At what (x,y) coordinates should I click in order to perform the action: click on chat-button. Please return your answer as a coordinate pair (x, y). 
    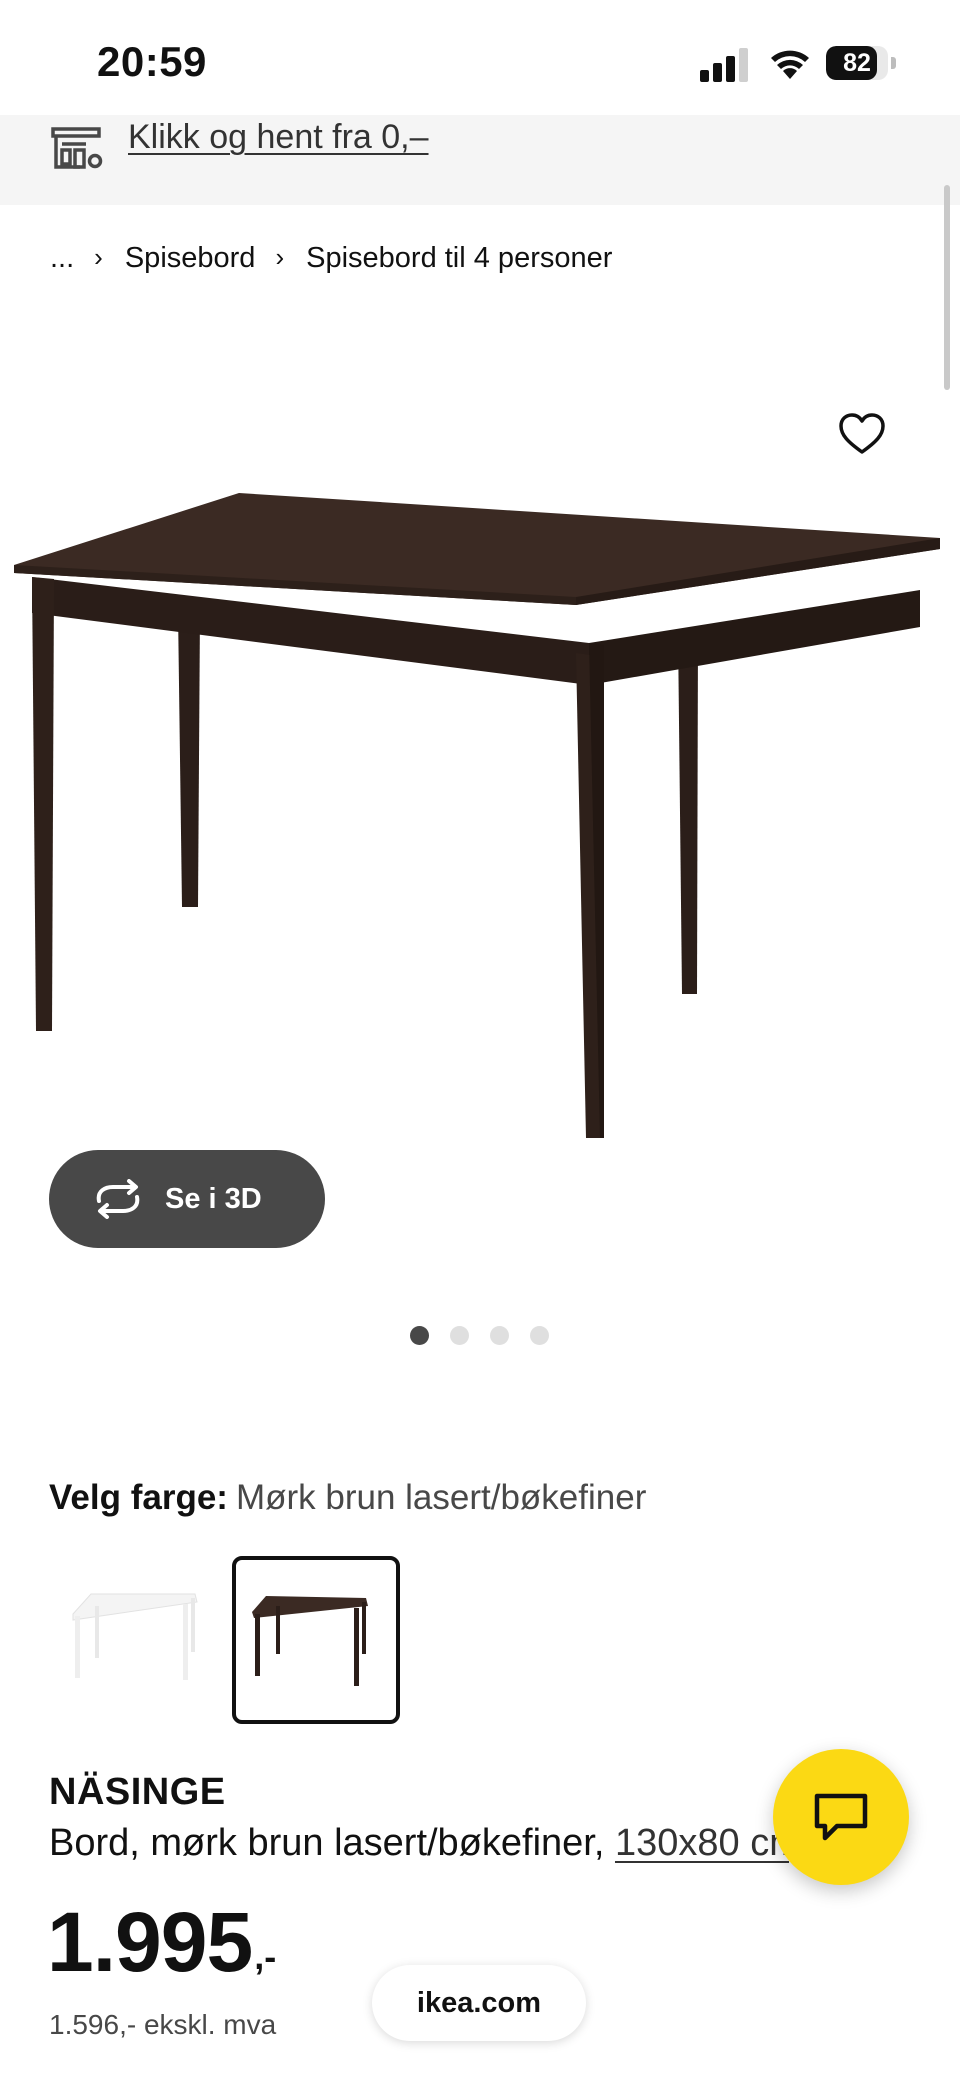
    Looking at the image, I should click on (841, 1817).